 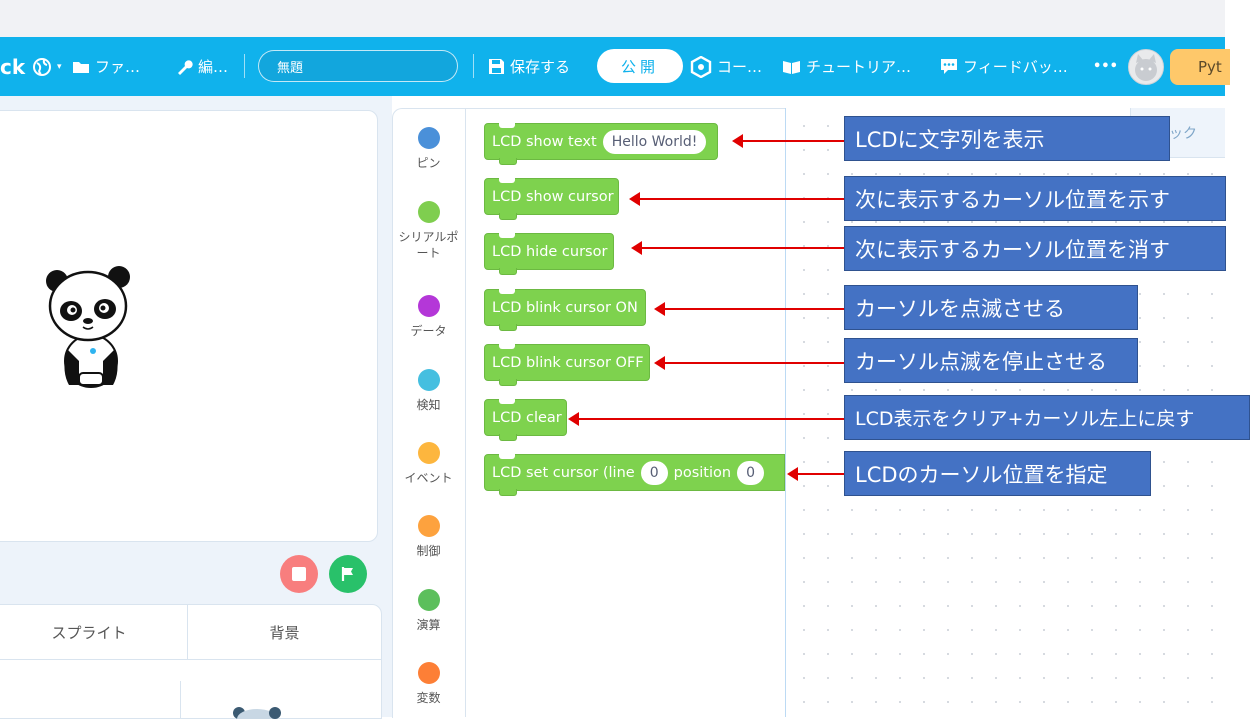 I want to click on brand-logo: ck, so click(x=12, y=66).